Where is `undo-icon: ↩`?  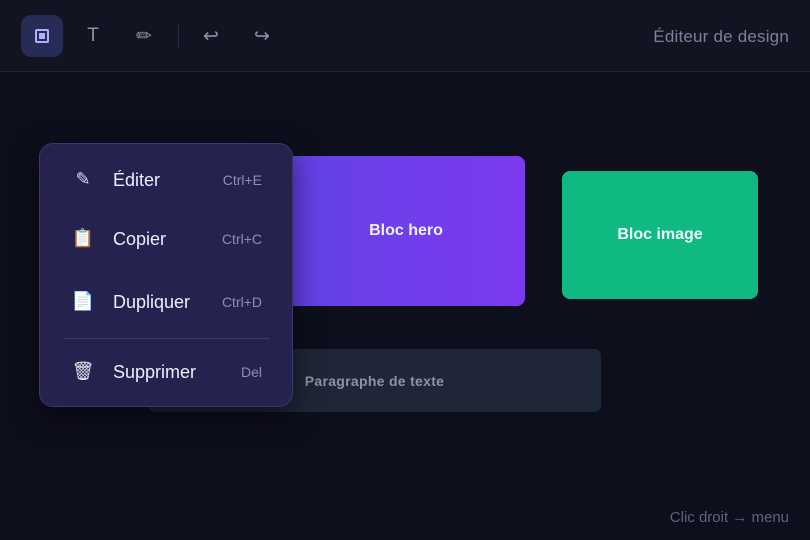
undo-icon: ↩ is located at coordinates (211, 36).